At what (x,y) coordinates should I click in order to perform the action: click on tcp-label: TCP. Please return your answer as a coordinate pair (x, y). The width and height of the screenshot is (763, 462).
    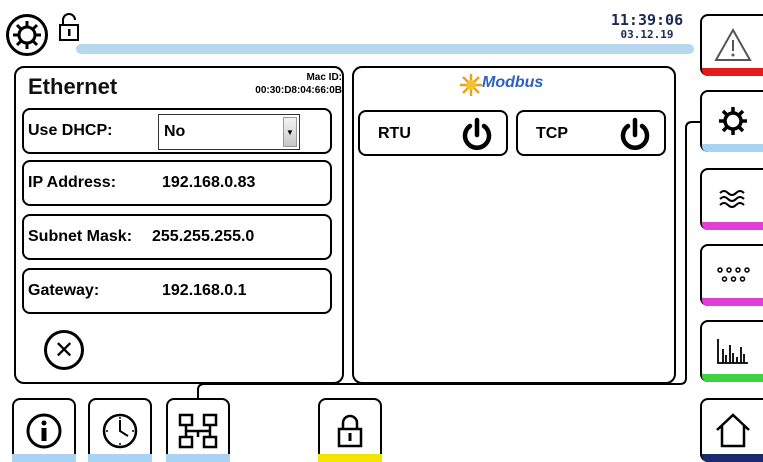
    Looking at the image, I should click on (552, 133).